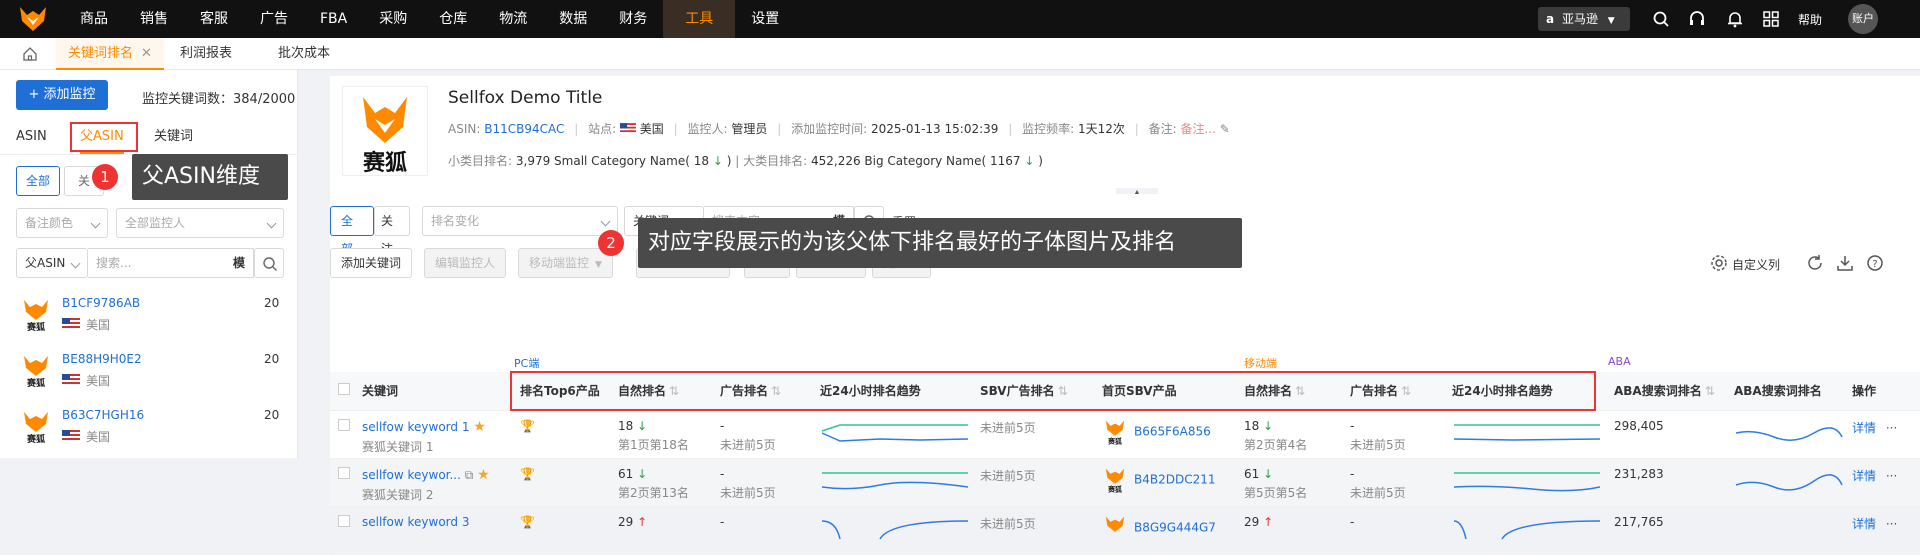  Describe the element at coordinates (102, 359) in the screenshot. I see `item-asin: BE88H9H0E2` at that location.